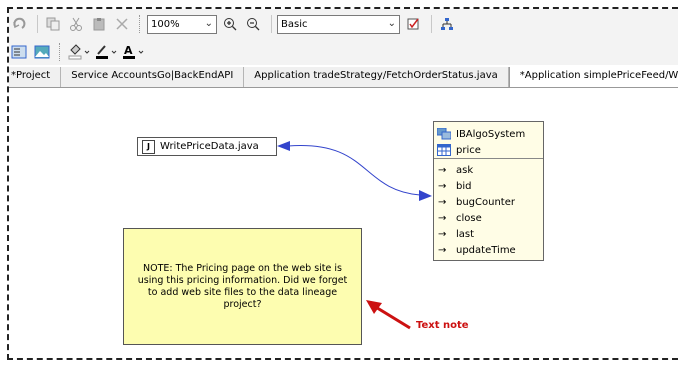 This screenshot has width=678, height=365. I want to click on member-row: → bid, so click(488, 186).